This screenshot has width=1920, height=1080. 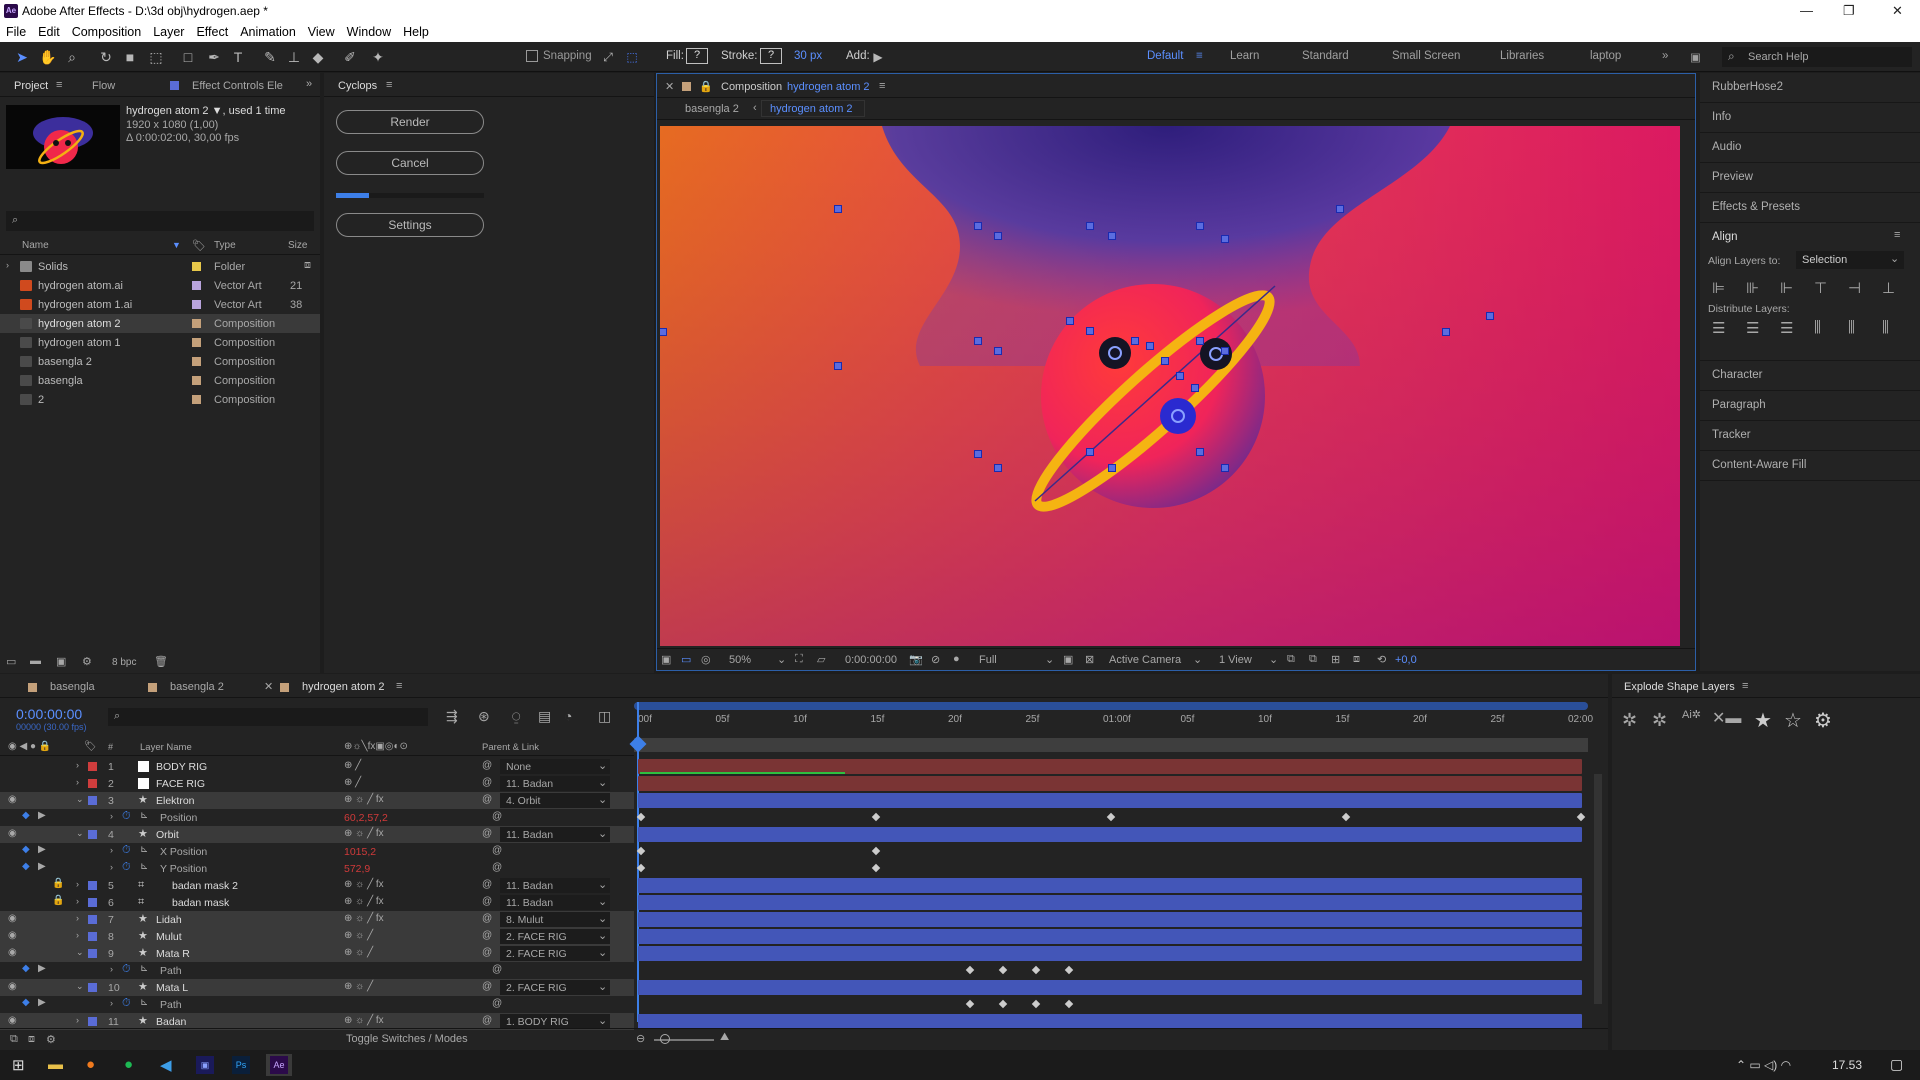 What do you see at coordinates (14, 1039) in the screenshot?
I see `render-time-icon: ⧉` at bounding box center [14, 1039].